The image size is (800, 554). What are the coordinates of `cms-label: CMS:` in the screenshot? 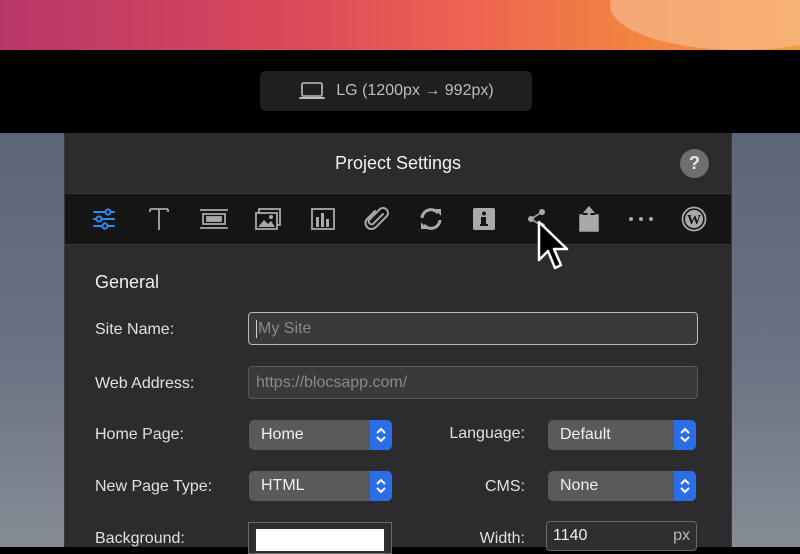 It's located at (505, 486).